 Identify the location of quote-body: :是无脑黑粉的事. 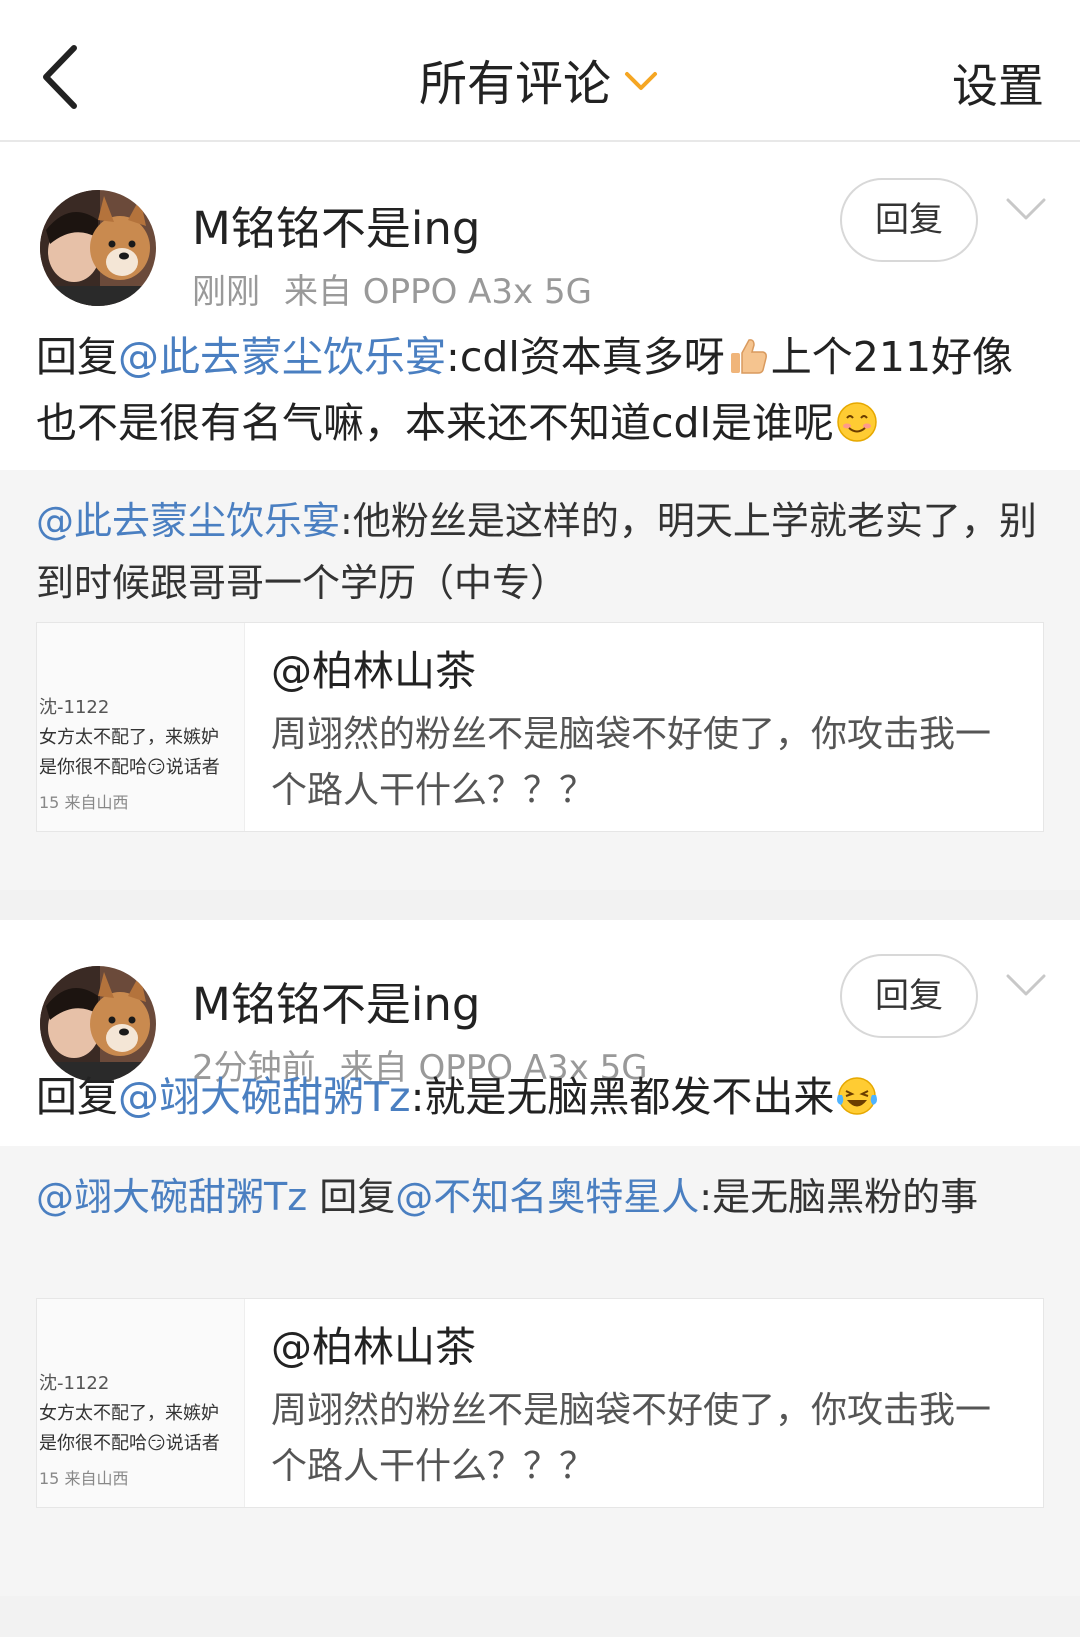
(839, 1197).